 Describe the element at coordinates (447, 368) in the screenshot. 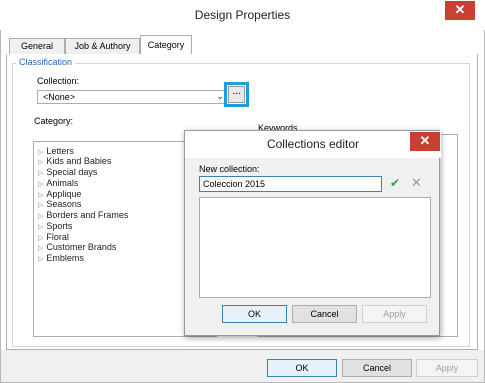

I see `apply-button: Apply` at that location.